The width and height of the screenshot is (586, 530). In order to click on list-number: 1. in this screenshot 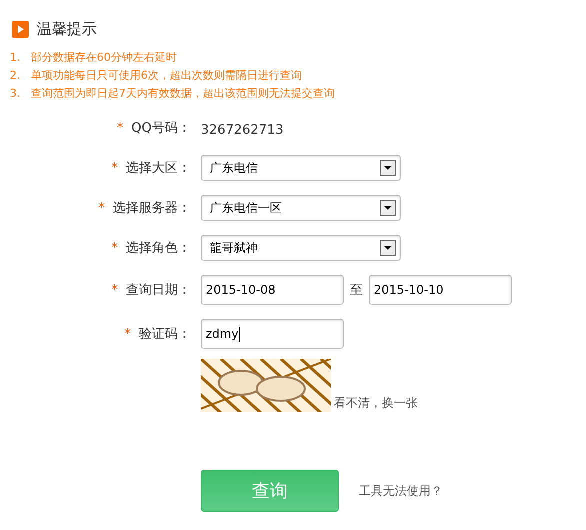, I will do `click(16, 57)`.